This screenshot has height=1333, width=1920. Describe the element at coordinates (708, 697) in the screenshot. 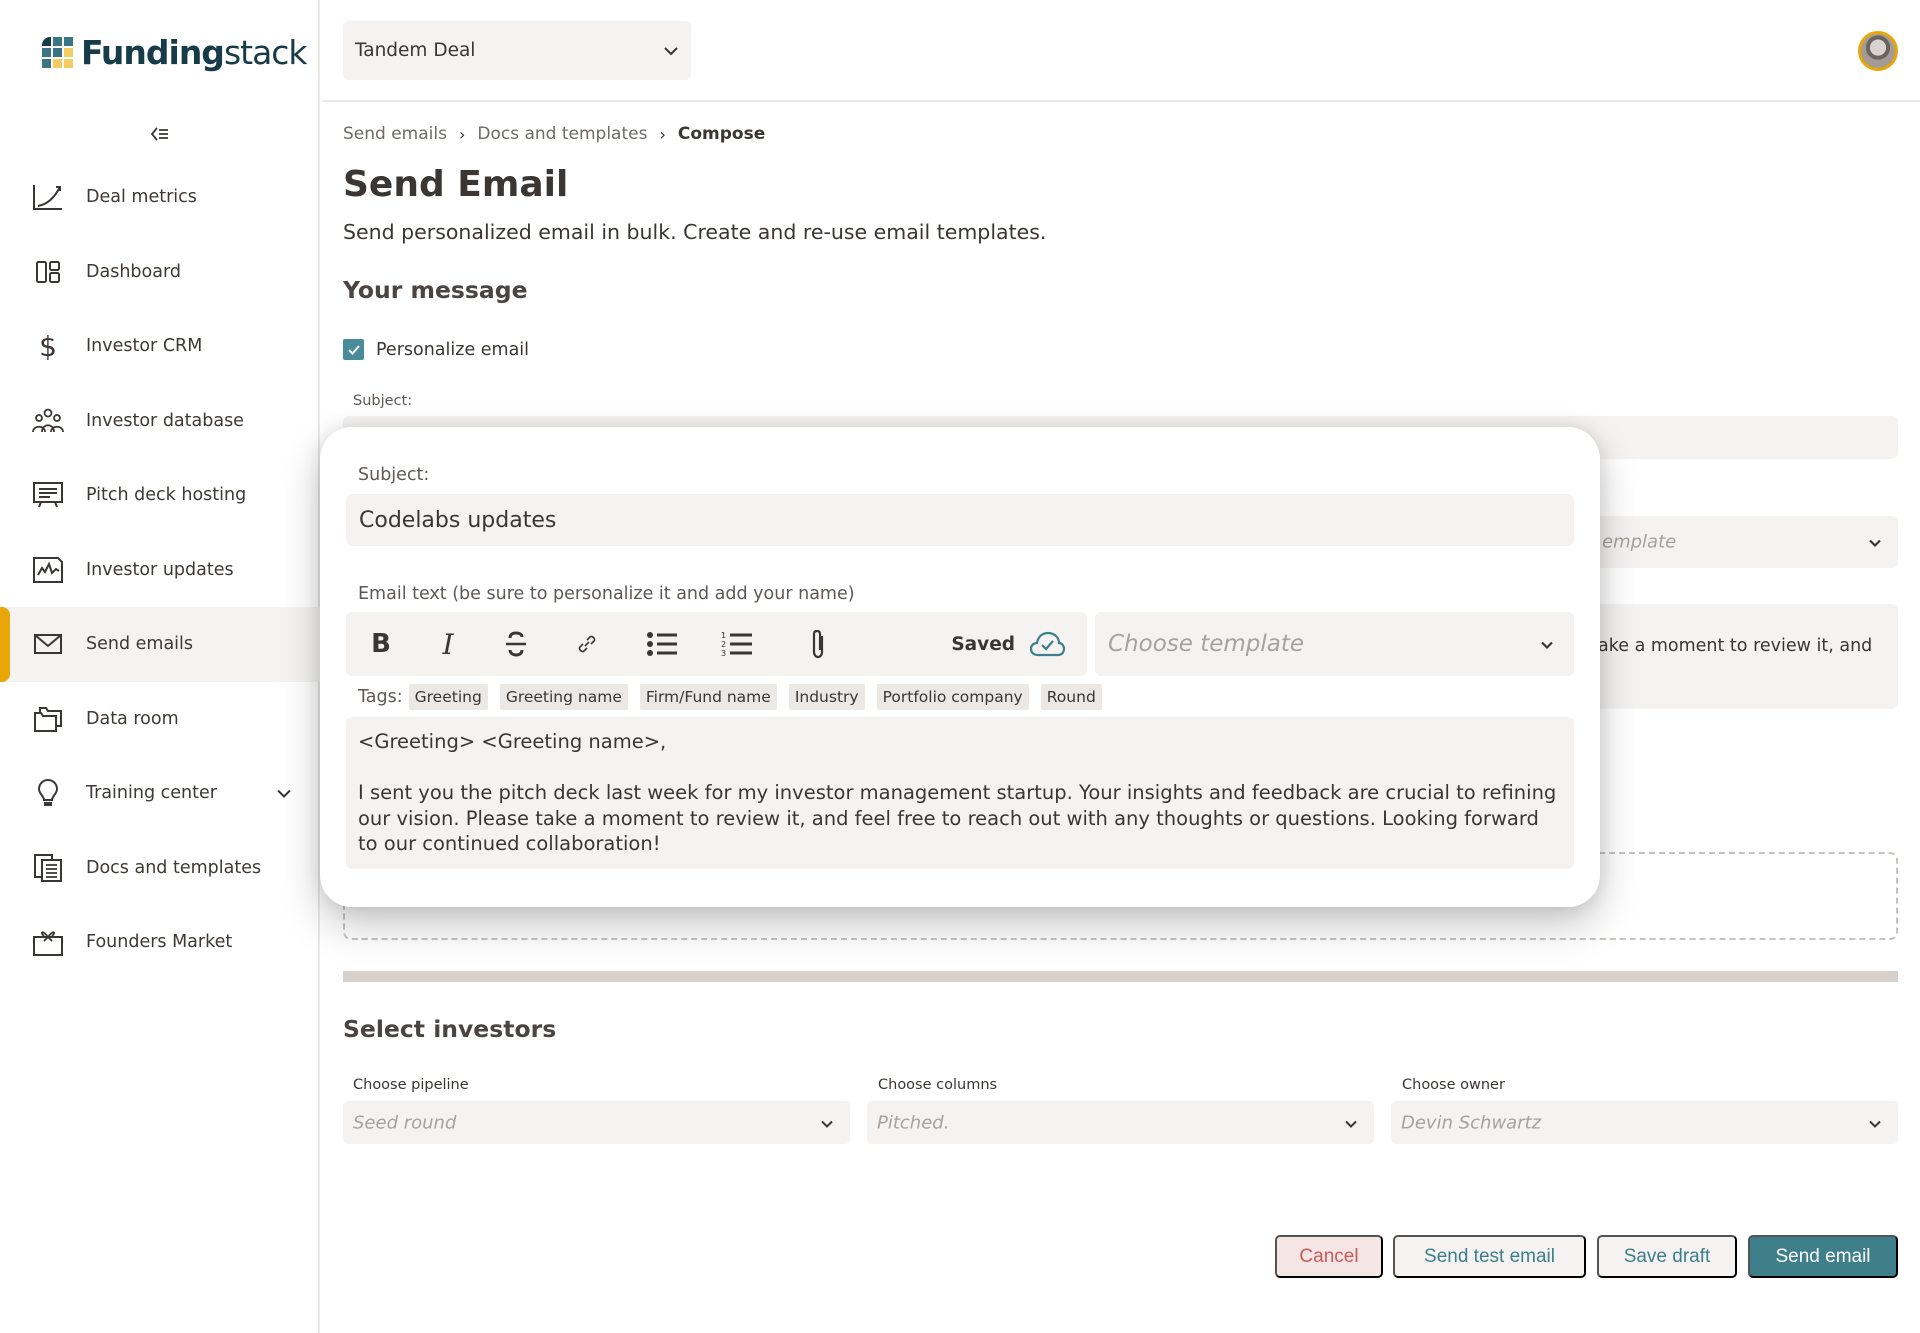

I see `tag-firm-fund-name: Firm/Fund name` at that location.